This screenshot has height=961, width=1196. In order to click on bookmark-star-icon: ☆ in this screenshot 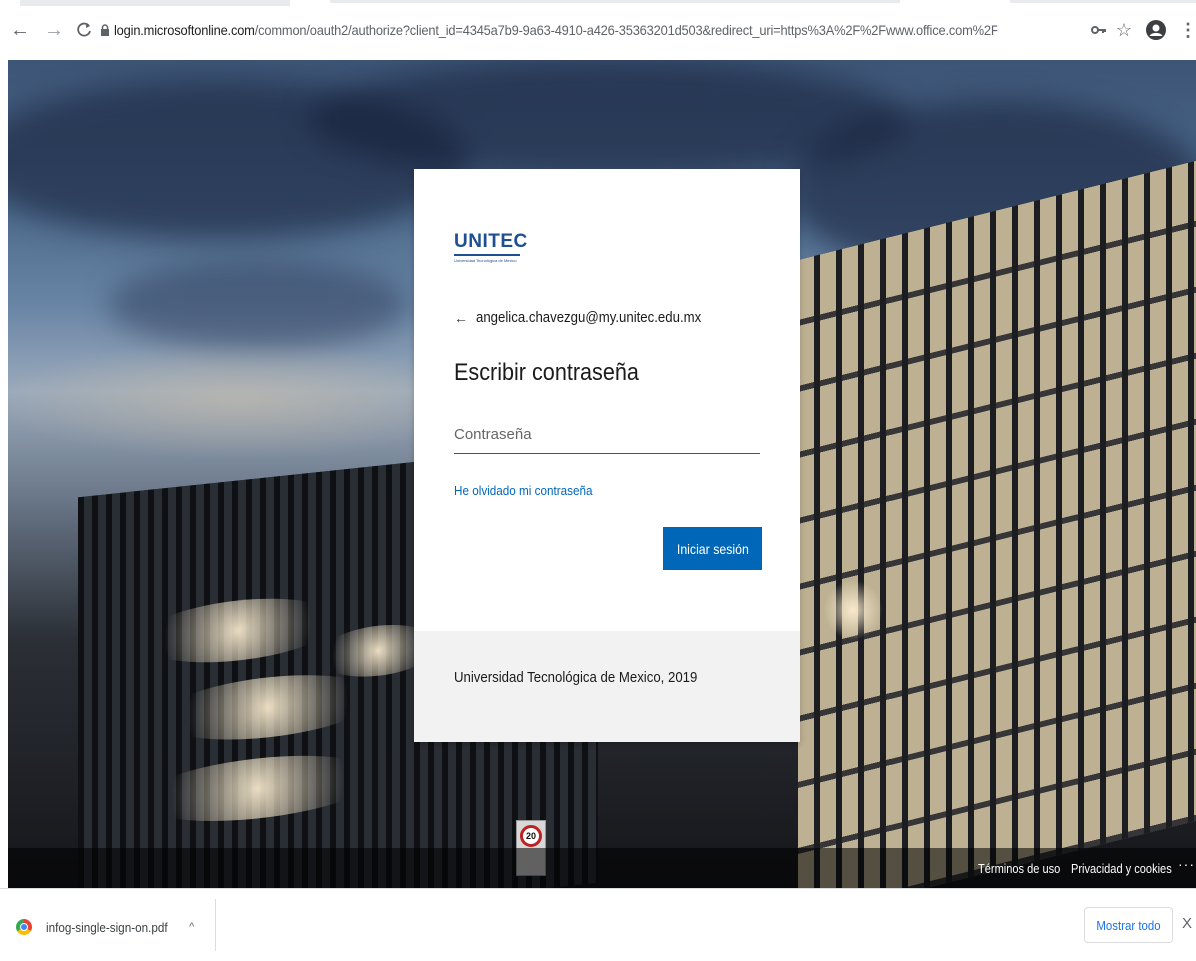, I will do `click(1124, 30)`.